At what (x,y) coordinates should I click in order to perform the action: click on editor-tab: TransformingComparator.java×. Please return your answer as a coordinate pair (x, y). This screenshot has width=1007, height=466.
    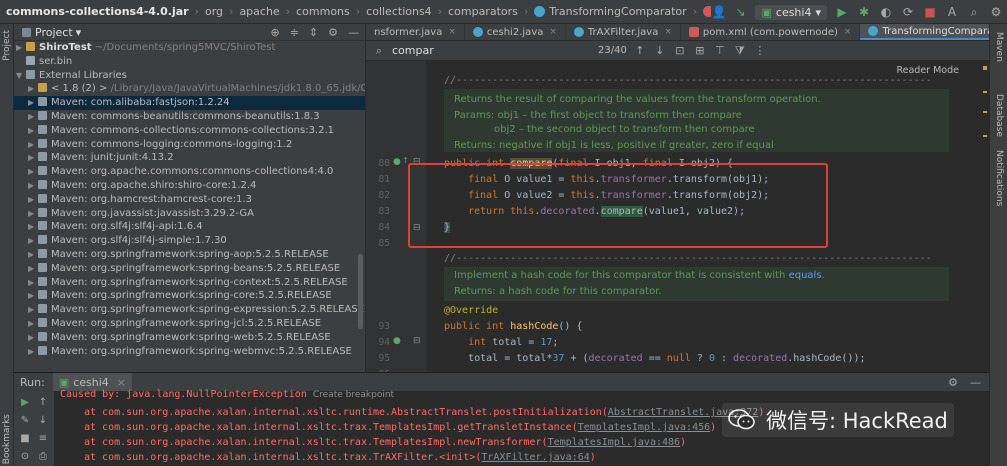
    Looking at the image, I should click on (924, 32).